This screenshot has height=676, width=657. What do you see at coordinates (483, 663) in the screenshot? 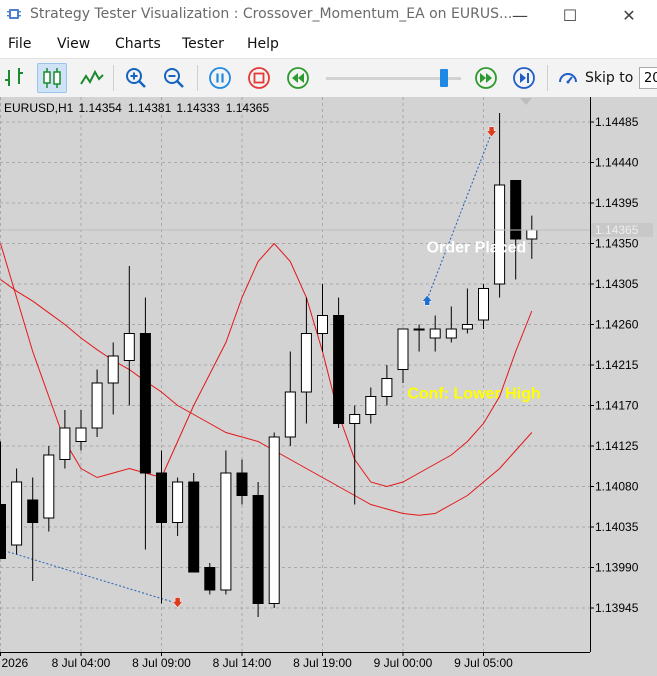
I see `x-tick-label: 9 Jul 05:00` at bounding box center [483, 663].